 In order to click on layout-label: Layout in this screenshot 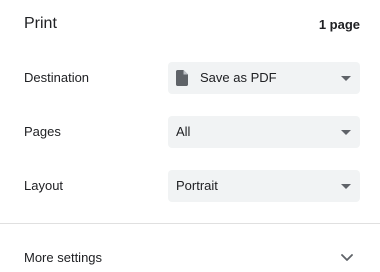, I will do `click(44, 185)`.